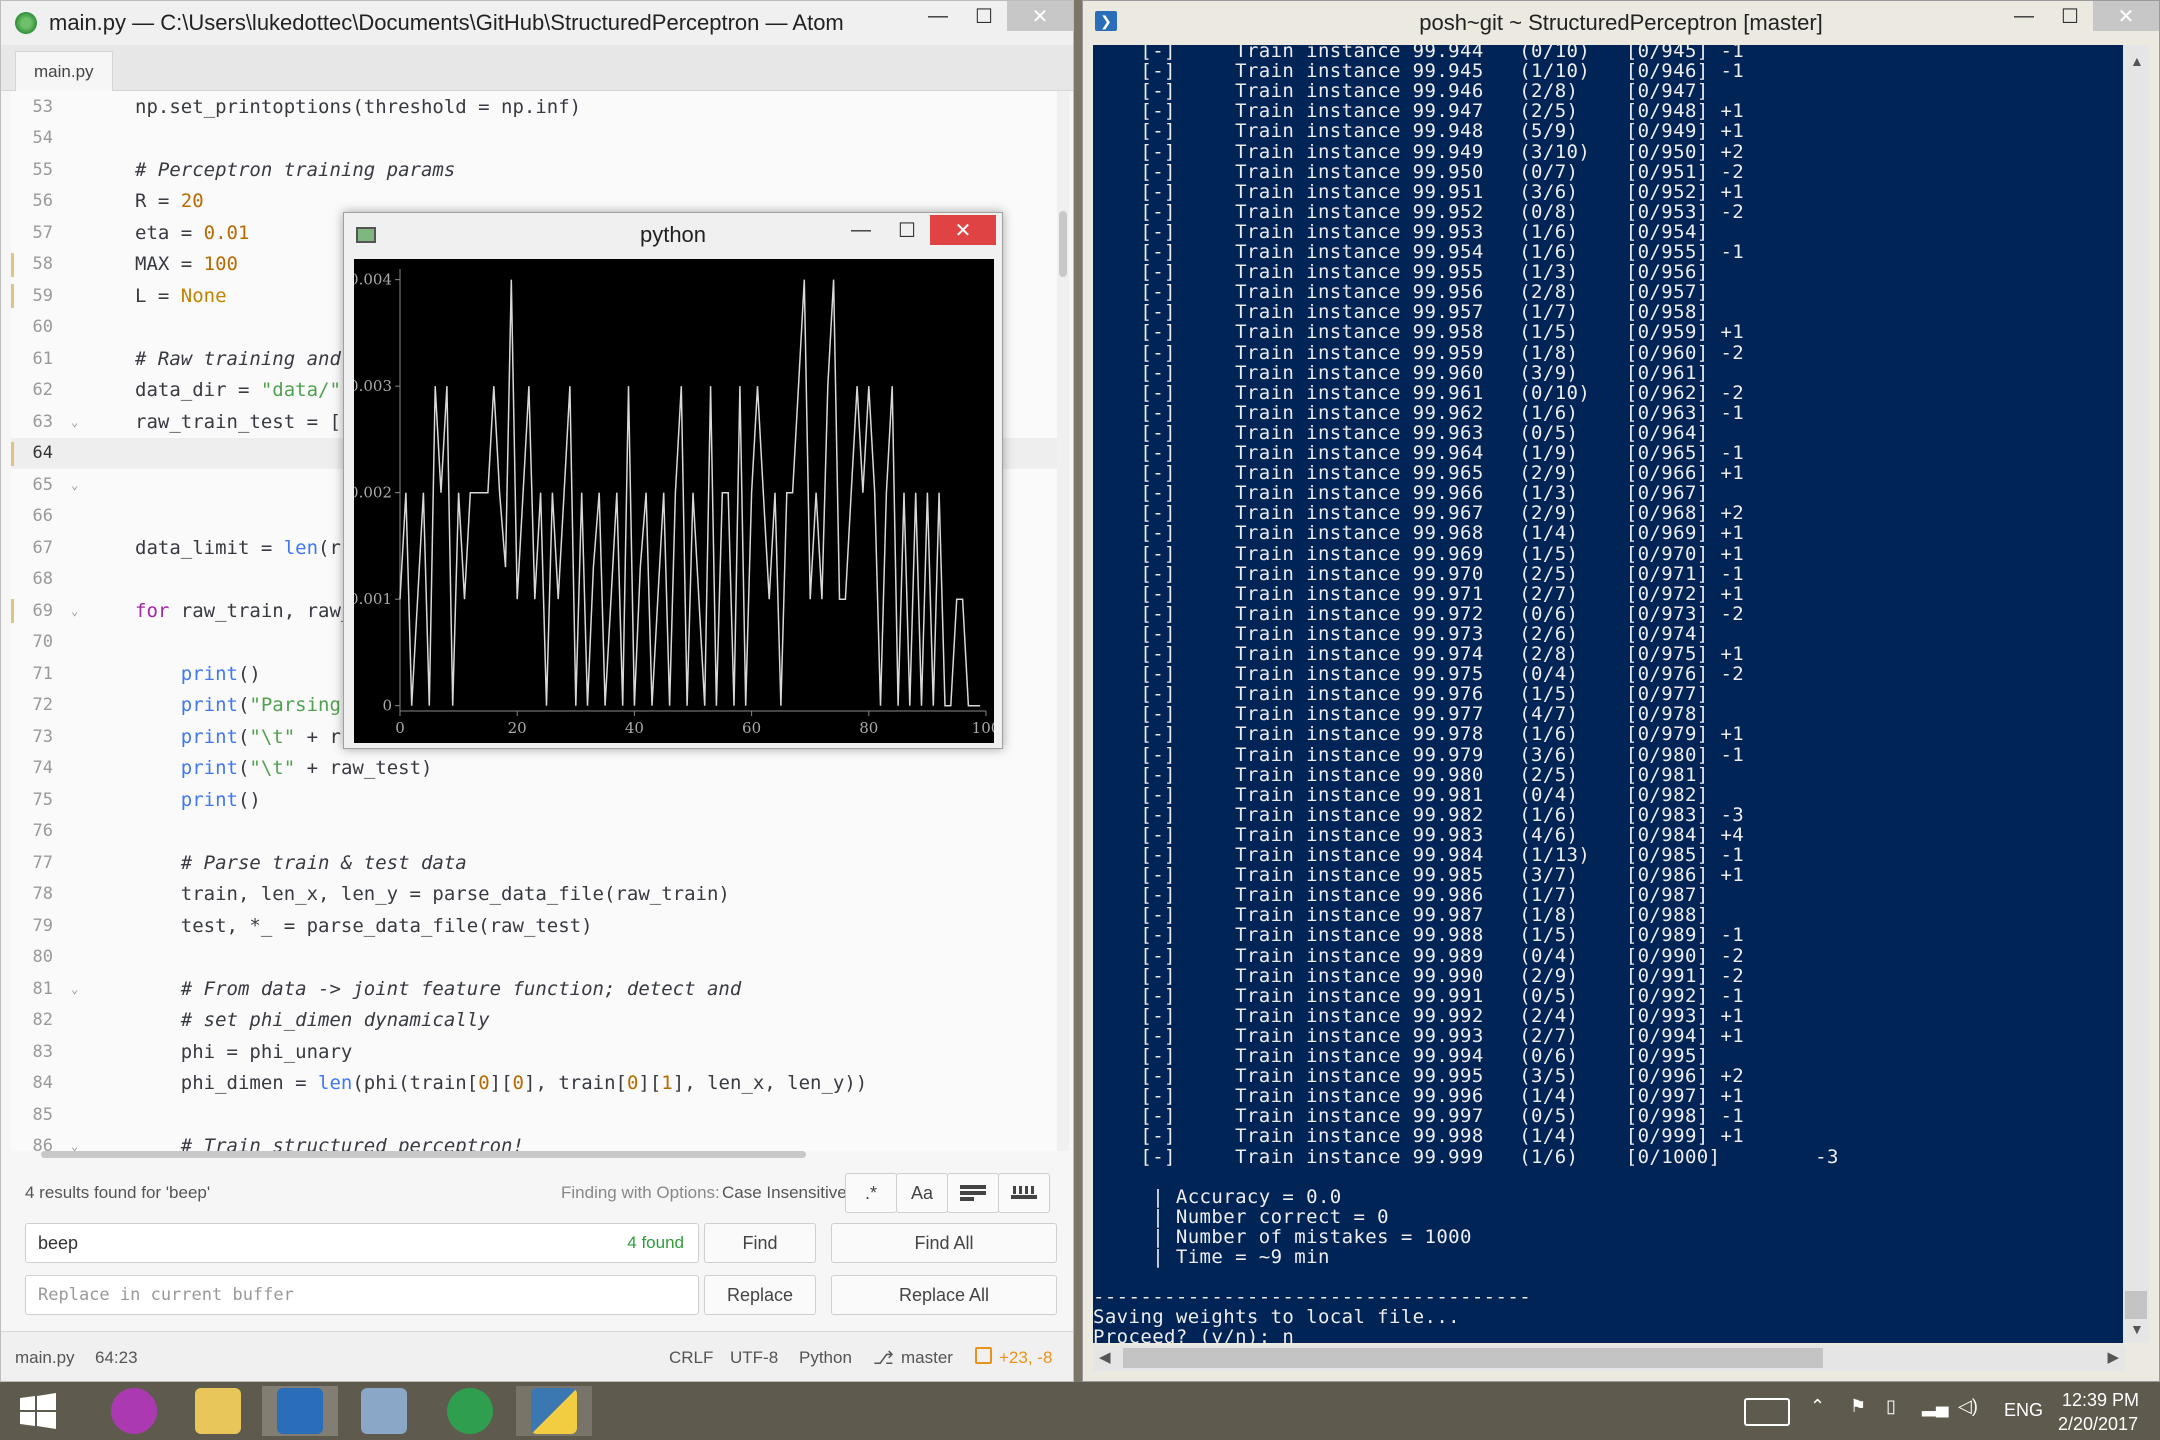  Describe the element at coordinates (42, 484) in the screenshot. I see `line-number: 65` at that location.